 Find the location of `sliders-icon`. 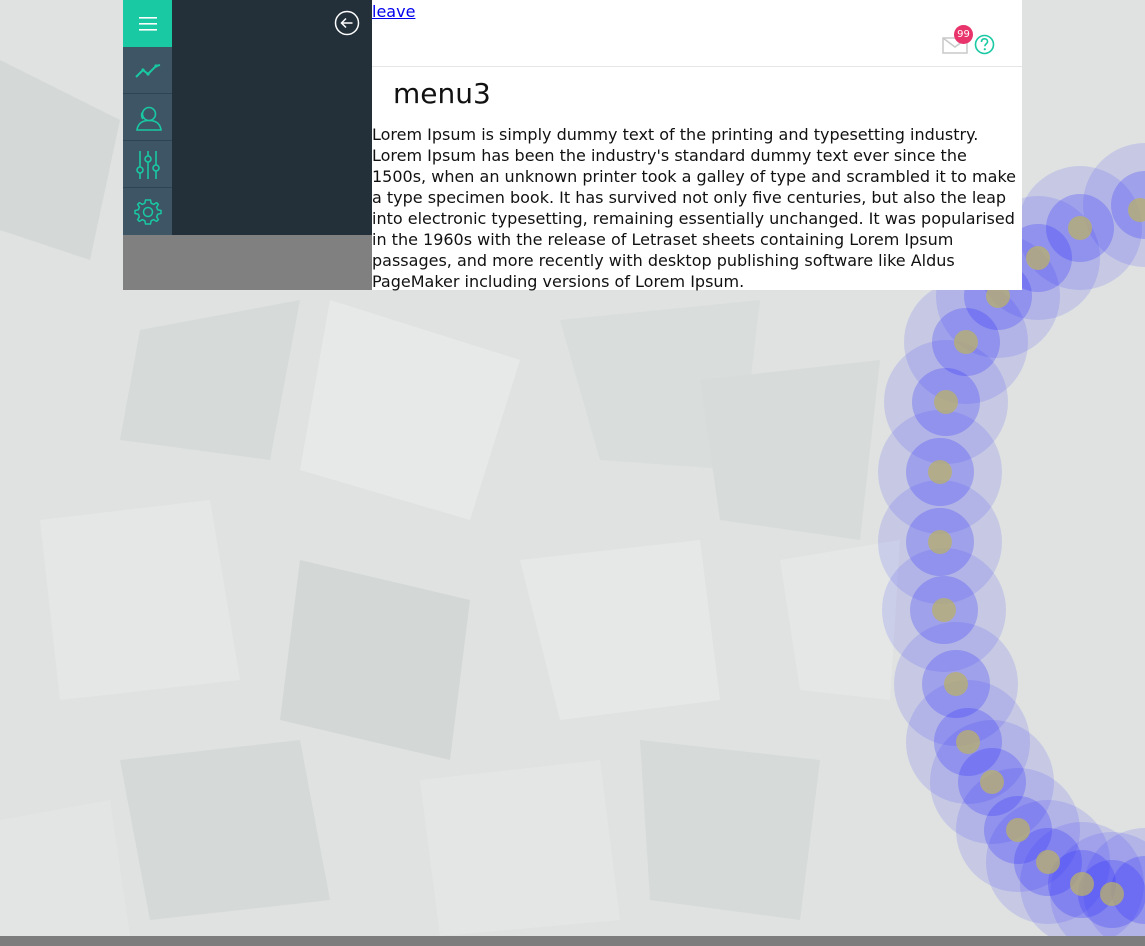

sliders-icon is located at coordinates (147, 164).